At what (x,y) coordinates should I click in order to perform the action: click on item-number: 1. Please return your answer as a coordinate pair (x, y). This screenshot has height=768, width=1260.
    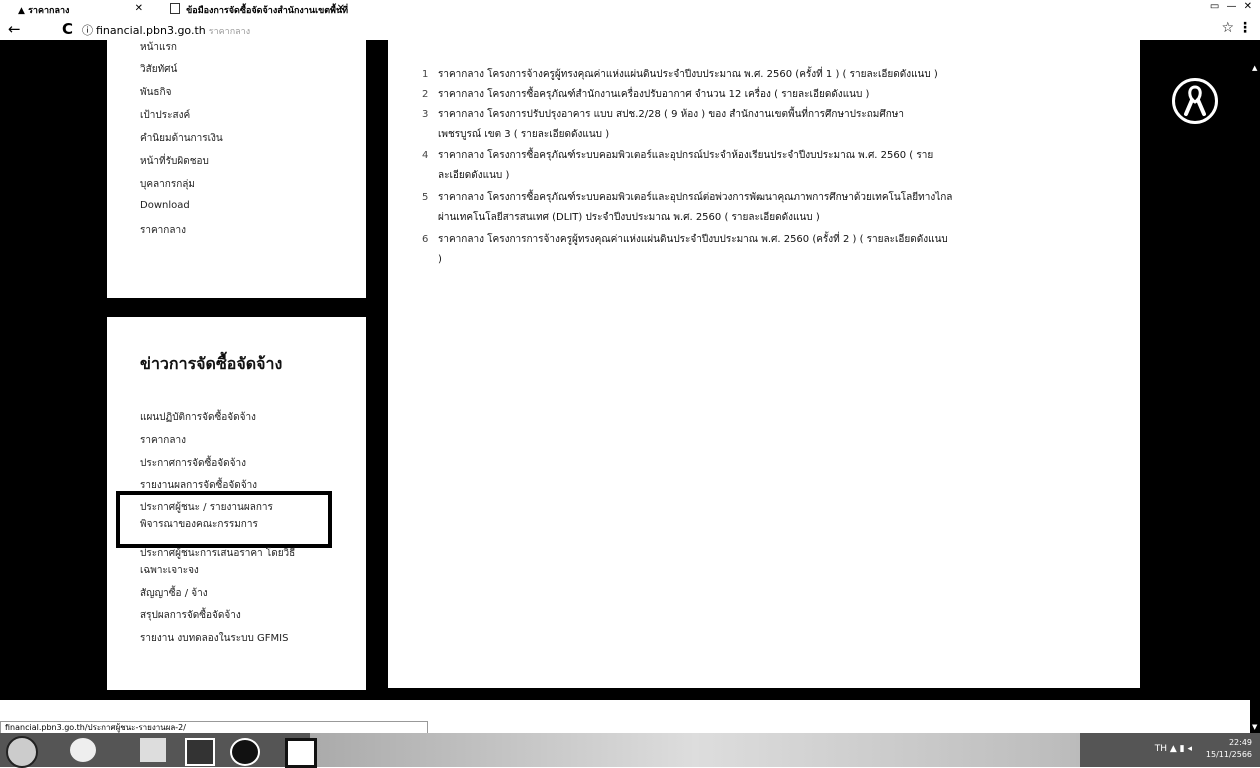
    Looking at the image, I should click on (425, 74).